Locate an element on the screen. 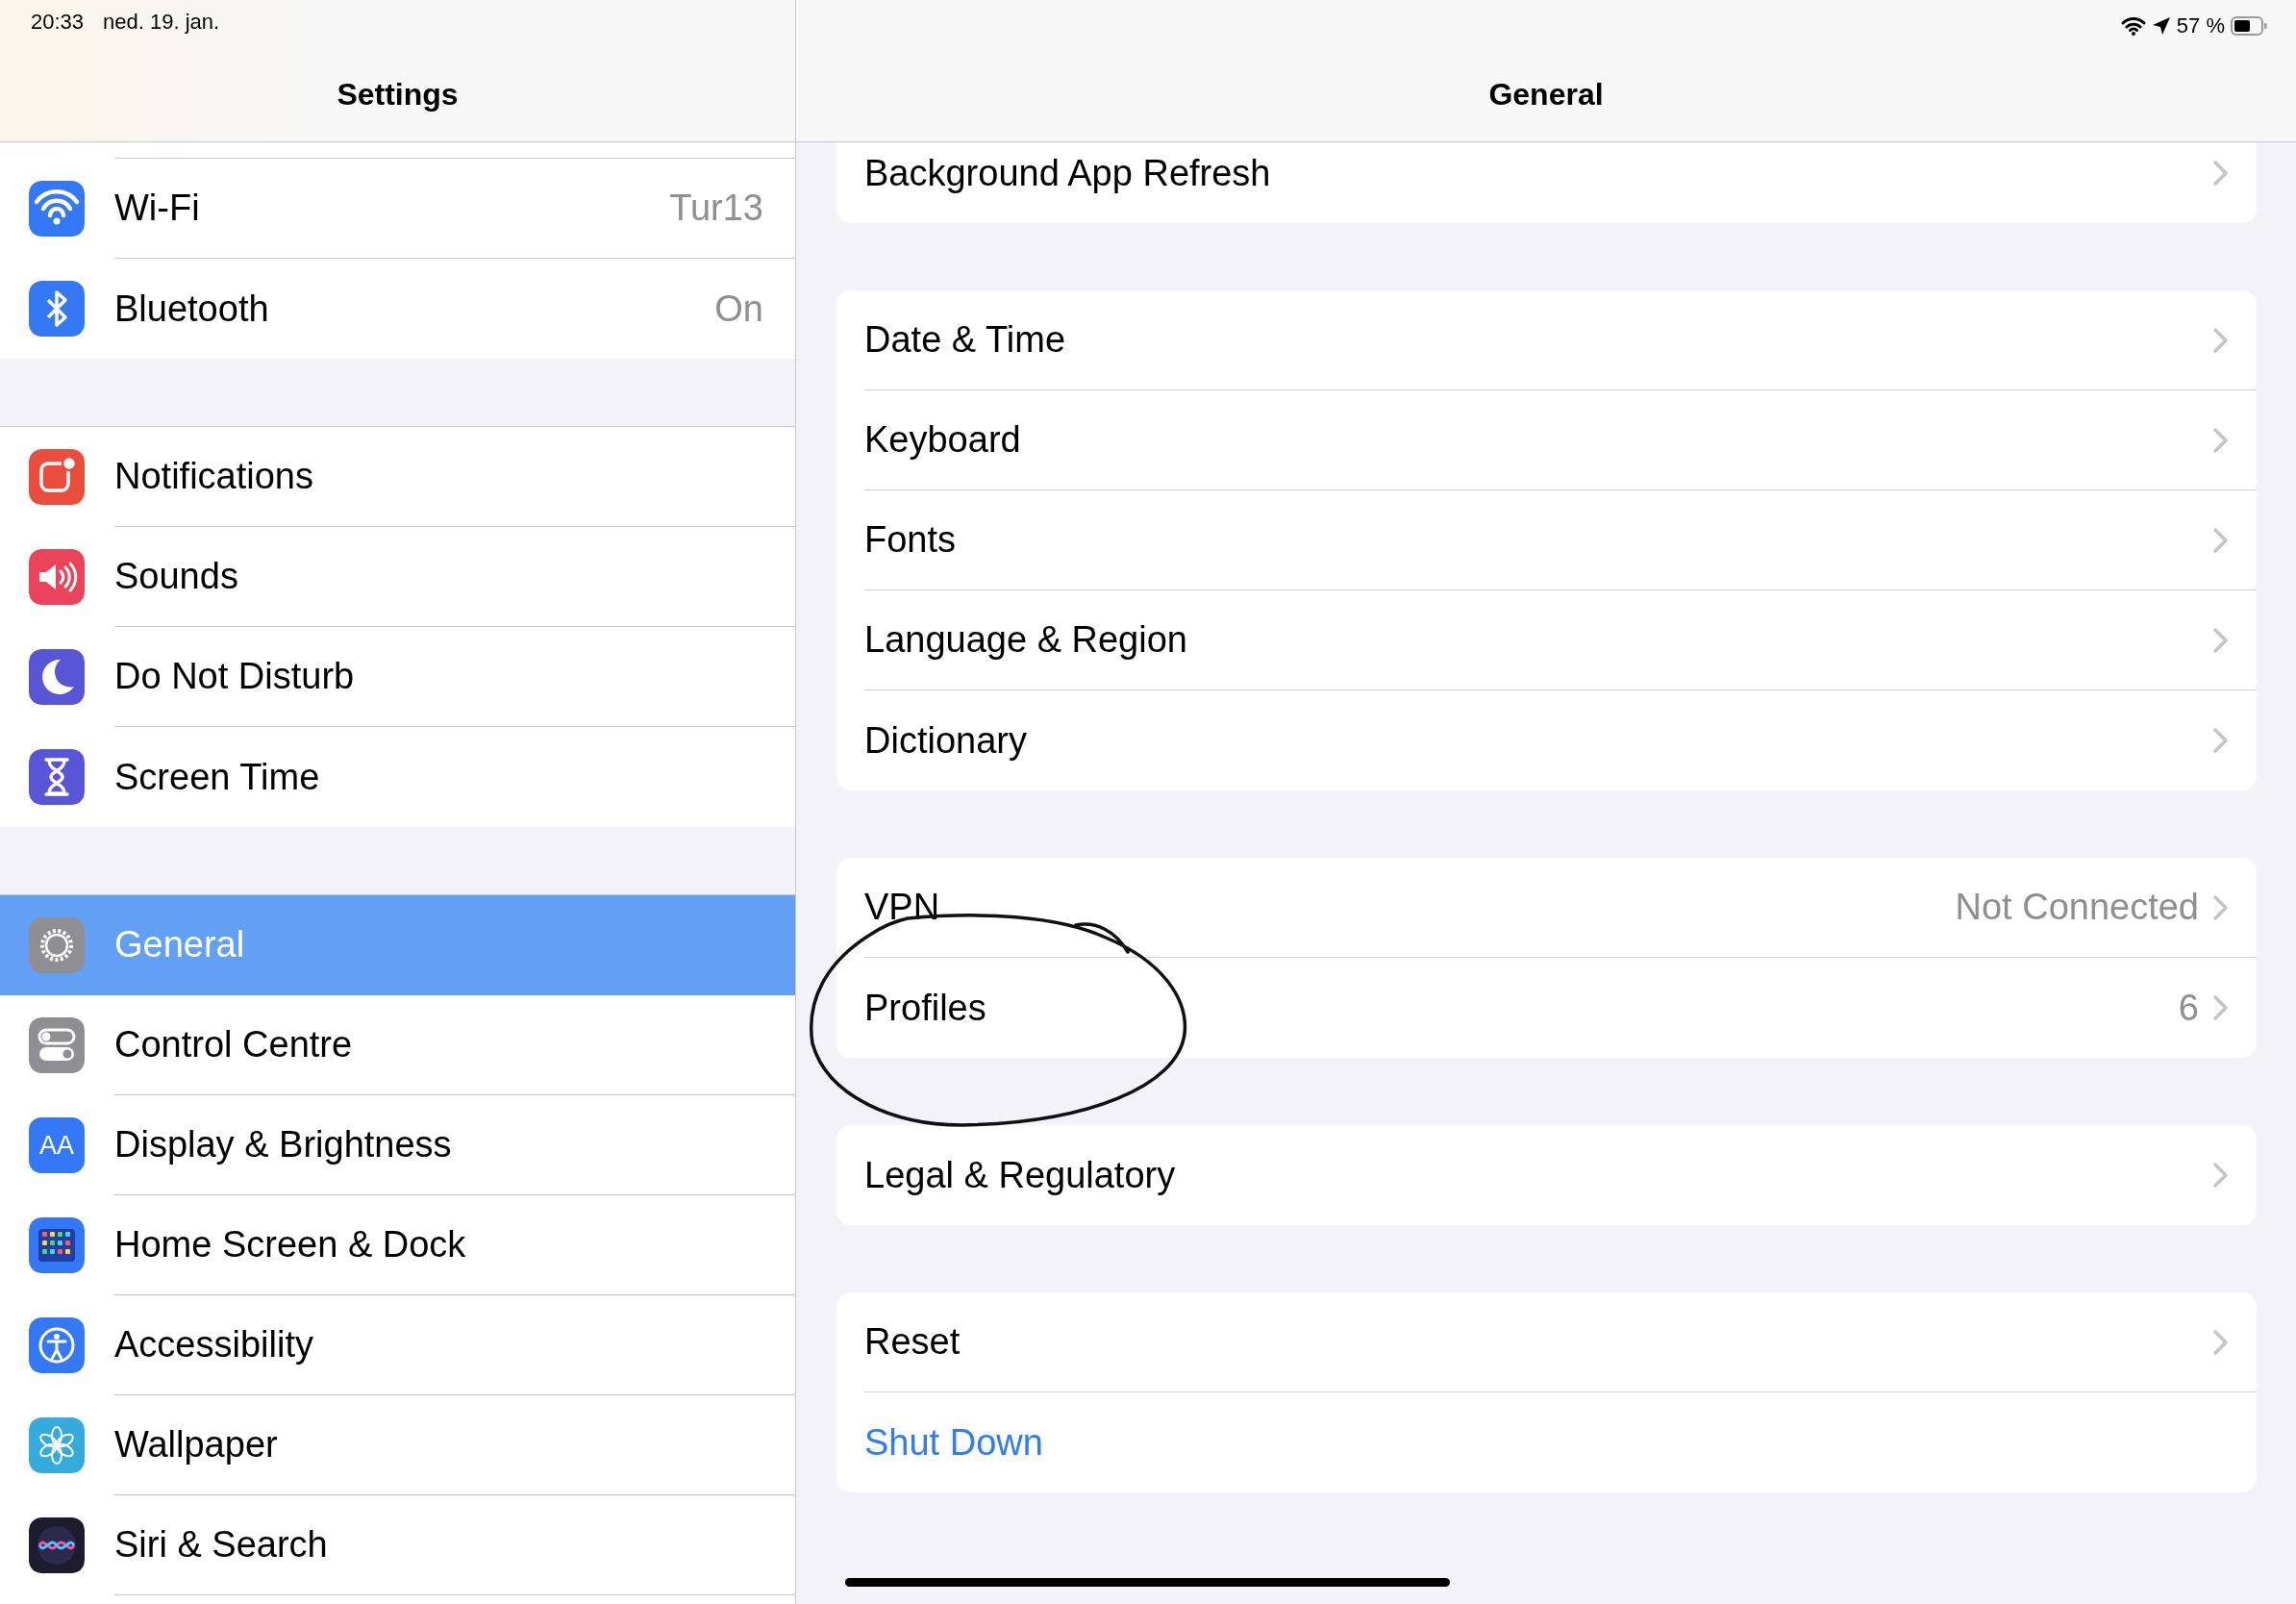  app-grid-icon is located at coordinates (57, 1245).